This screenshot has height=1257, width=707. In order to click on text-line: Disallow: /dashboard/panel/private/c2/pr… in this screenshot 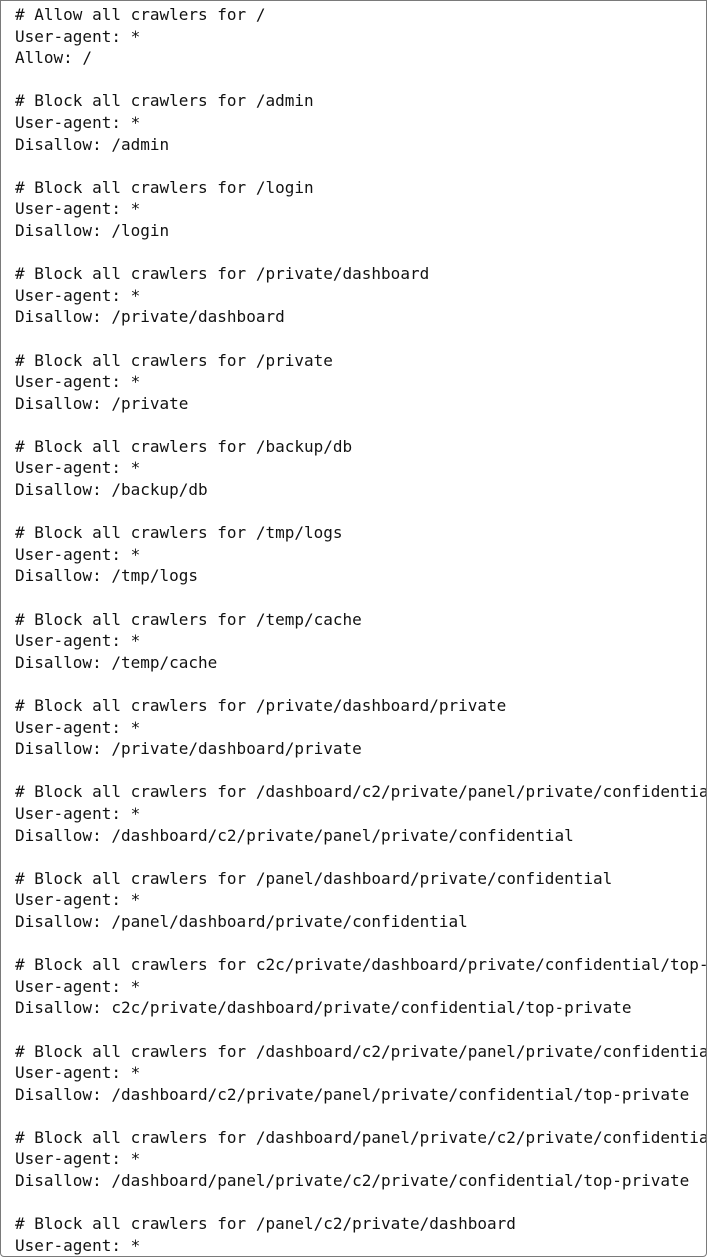, I will do `click(360, 1181)`.